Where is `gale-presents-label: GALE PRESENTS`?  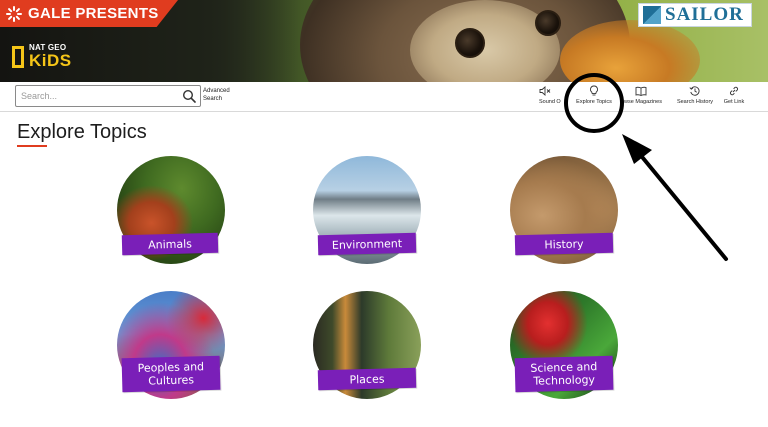
gale-presents-label: GALE PRESENTS is located at coordinates (93, 13).